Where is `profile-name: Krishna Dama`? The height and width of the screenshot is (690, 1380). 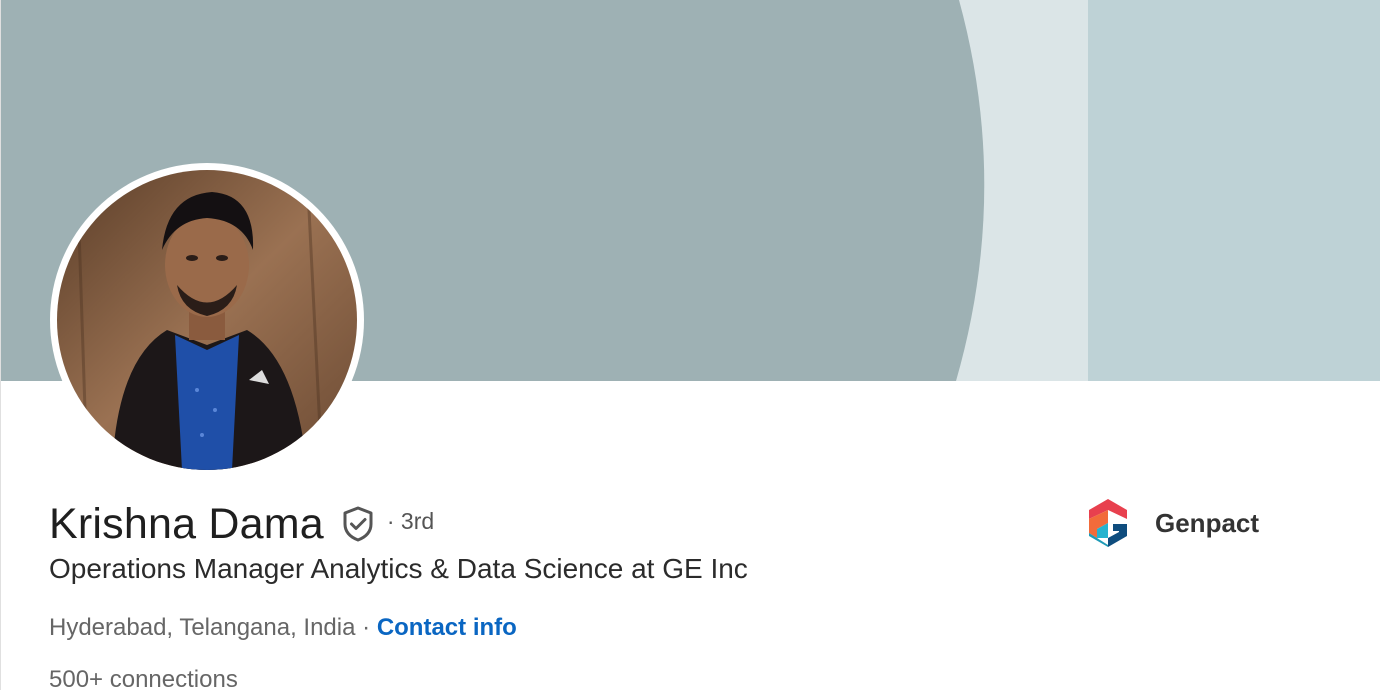 profile-name: Krishna Dama is located at coordinates (186, 524).